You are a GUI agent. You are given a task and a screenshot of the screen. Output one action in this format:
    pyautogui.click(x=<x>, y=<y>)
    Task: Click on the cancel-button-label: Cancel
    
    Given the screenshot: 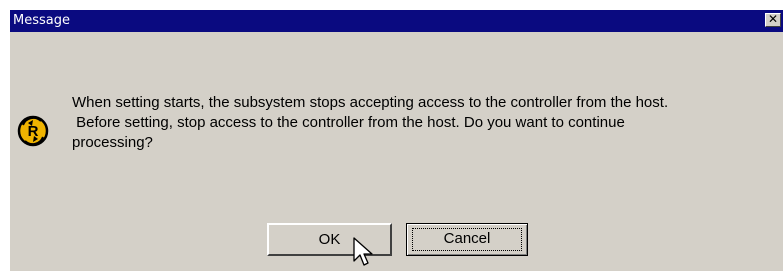 What is the action you would take?
    pyautogui.click(x=467, y=238)
    